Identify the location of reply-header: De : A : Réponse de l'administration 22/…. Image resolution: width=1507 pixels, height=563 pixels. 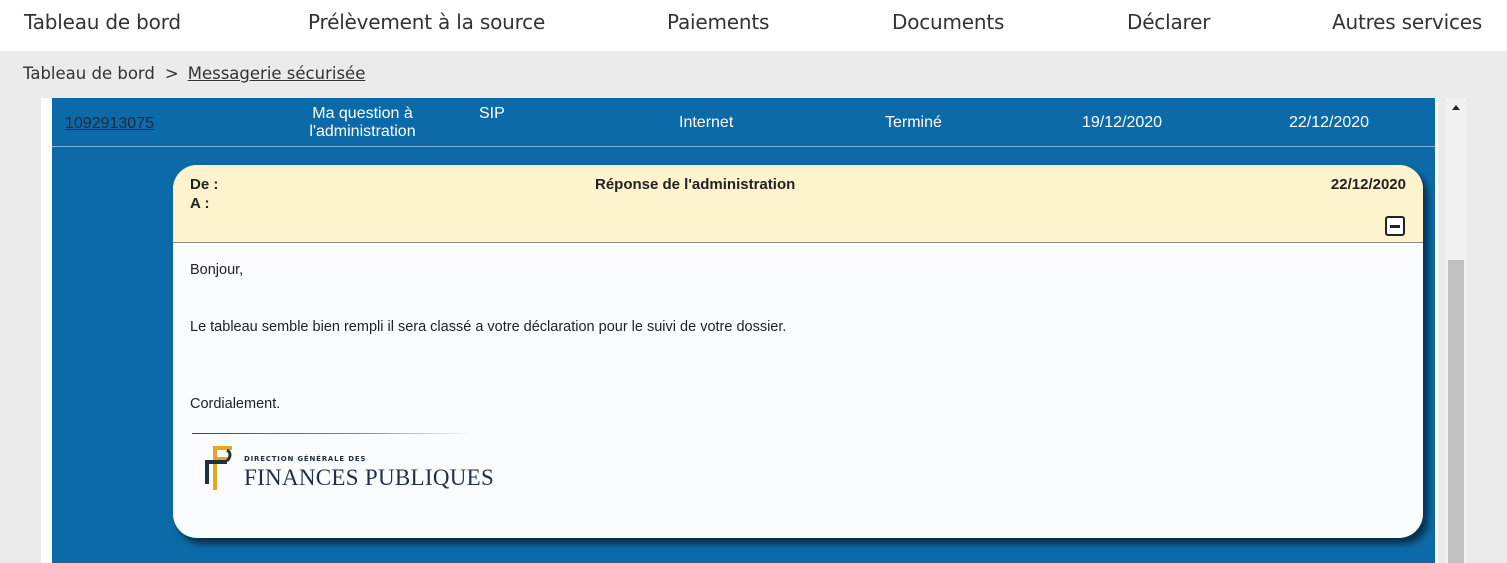
(798, 204).